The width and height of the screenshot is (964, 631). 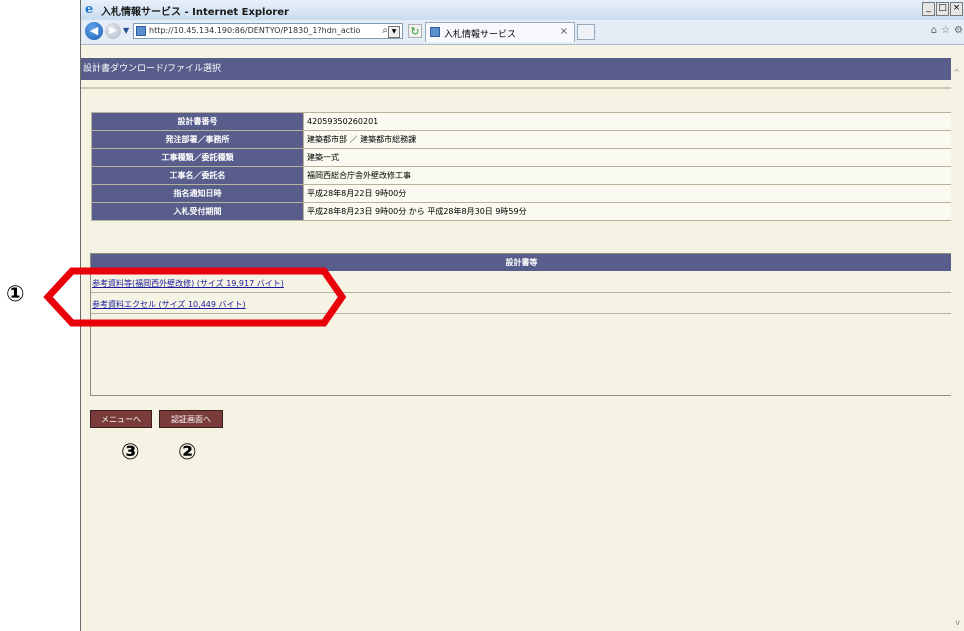 What do you see at coordinates (197, 193) in the screenshot?
I see `row-label: 指名通知日時` at bounding box center [197, 193].